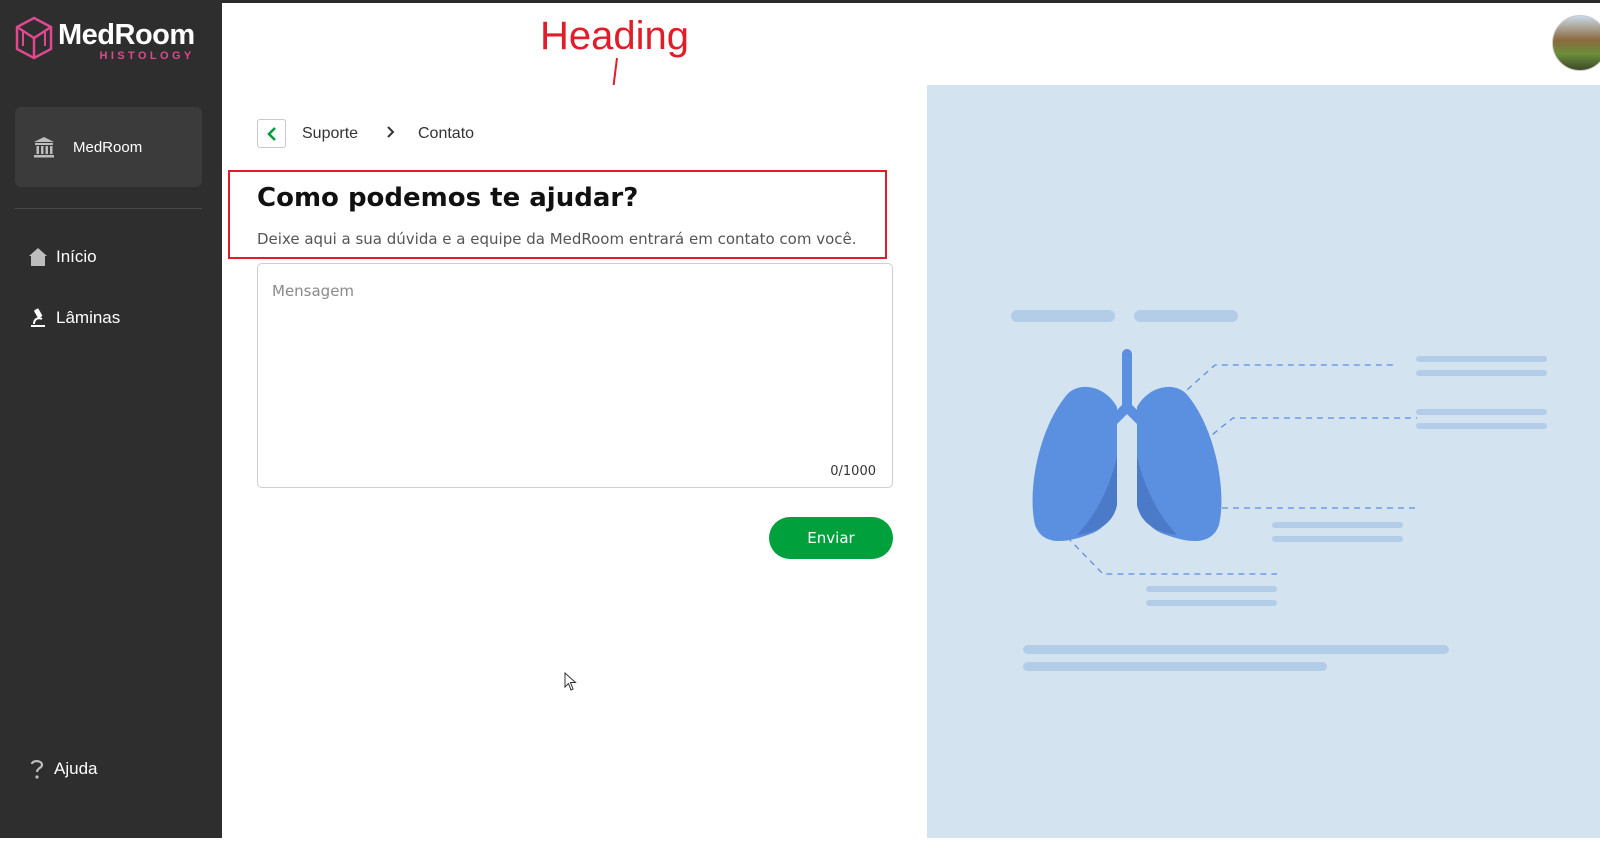 This screenshot has height=843, width=1600. Describe the element at coordinates (126, 35) in the screenshot. I see `brand-name: MedRoom` at that location.